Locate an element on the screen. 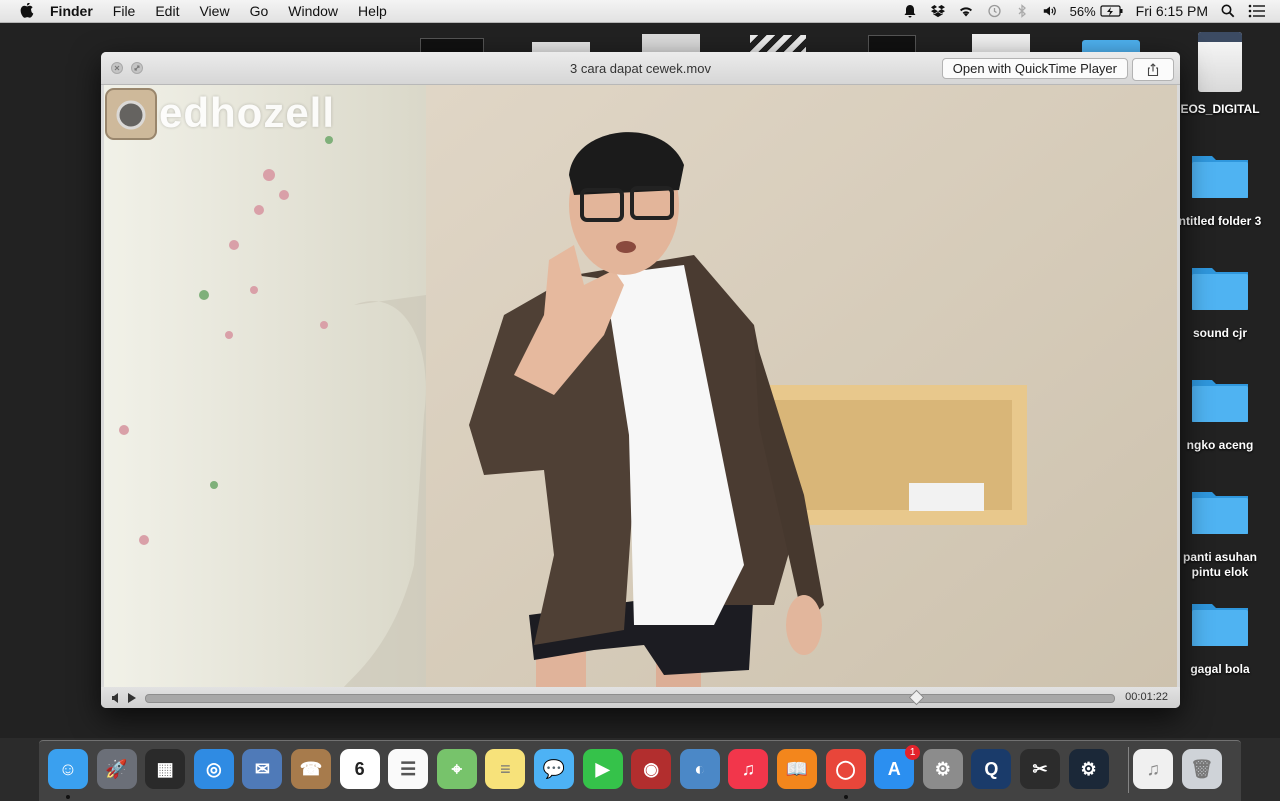 The width and height of the screenshot is (1280, 801). dock-facetime-icon: ▶ is located at coordinates (602, 769).